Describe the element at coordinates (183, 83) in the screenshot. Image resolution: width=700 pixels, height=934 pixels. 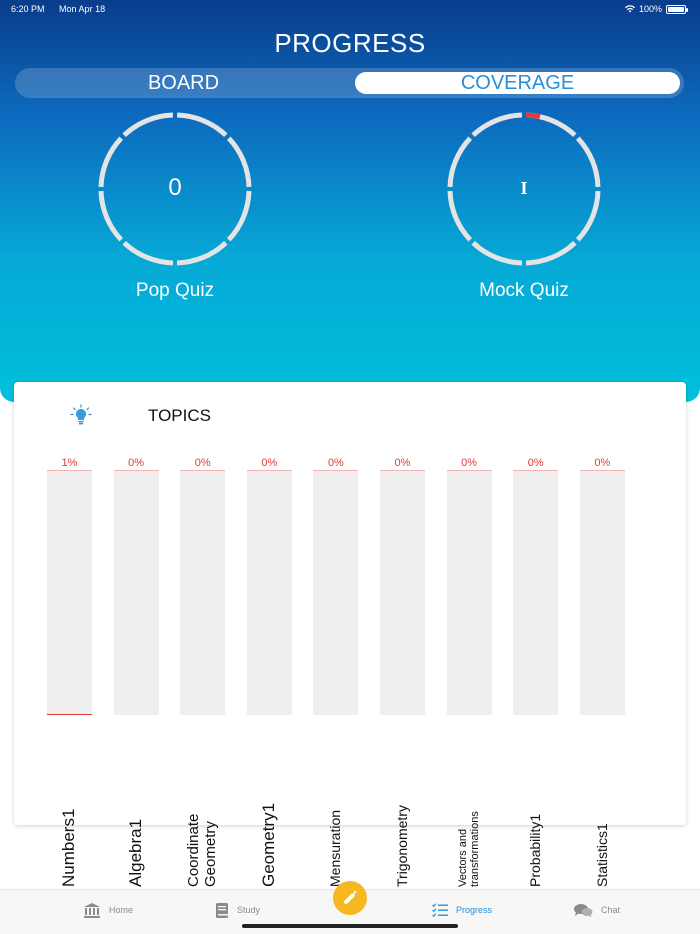
I see `segment-board: BOARD` at that location.